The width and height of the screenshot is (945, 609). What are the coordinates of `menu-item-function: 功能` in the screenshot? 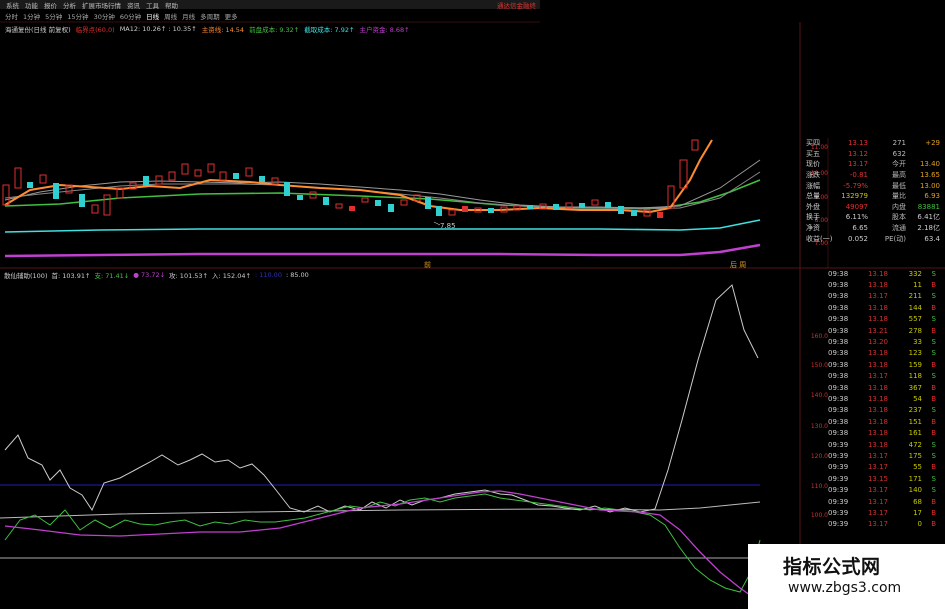 It's located at (31, 5).